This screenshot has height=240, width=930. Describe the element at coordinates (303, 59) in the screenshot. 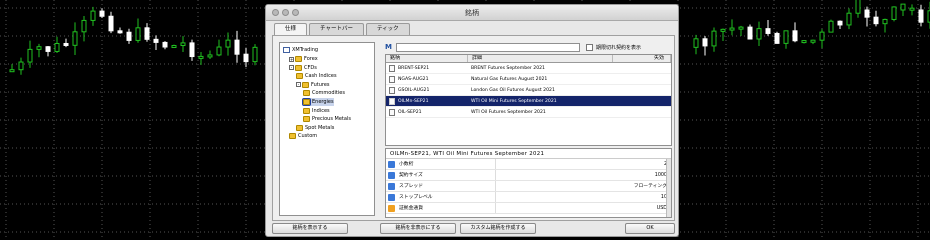

I see `tree-item: + Forex` at that location.